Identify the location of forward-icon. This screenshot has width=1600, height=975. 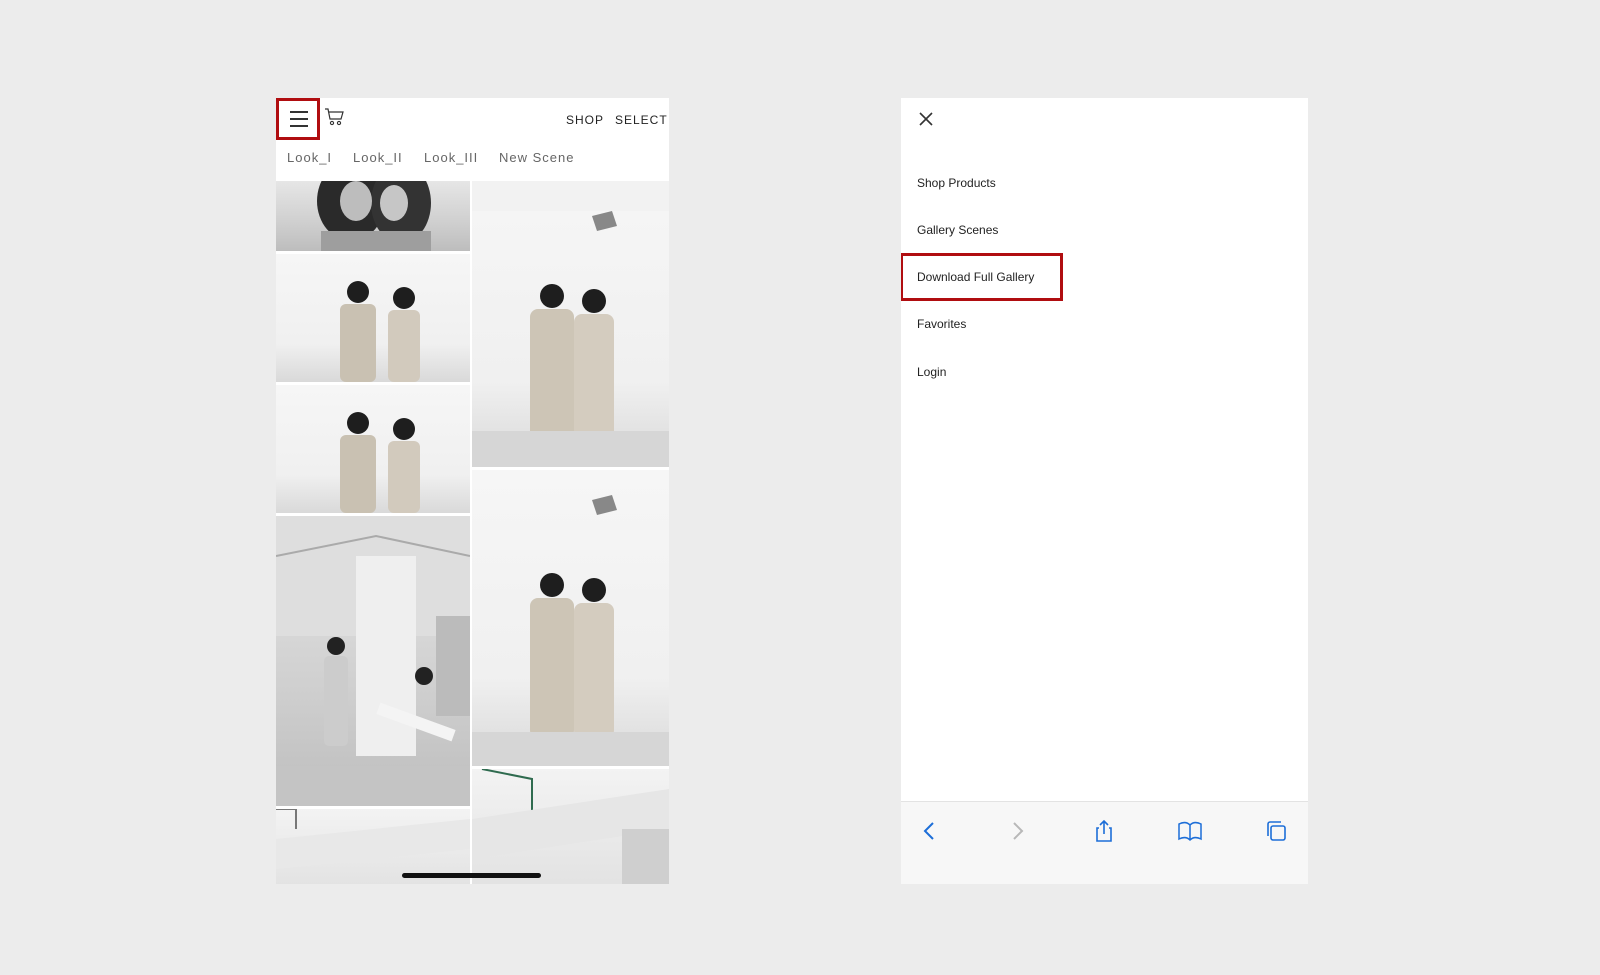
(1017, 831).